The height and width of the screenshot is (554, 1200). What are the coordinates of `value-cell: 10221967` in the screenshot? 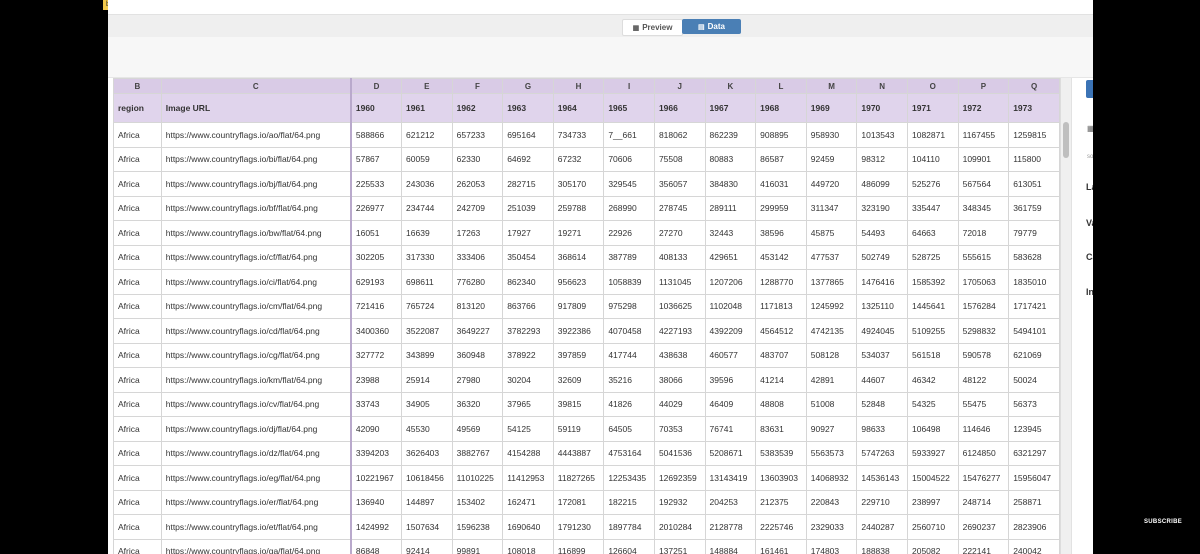 It's located at (376, 478).